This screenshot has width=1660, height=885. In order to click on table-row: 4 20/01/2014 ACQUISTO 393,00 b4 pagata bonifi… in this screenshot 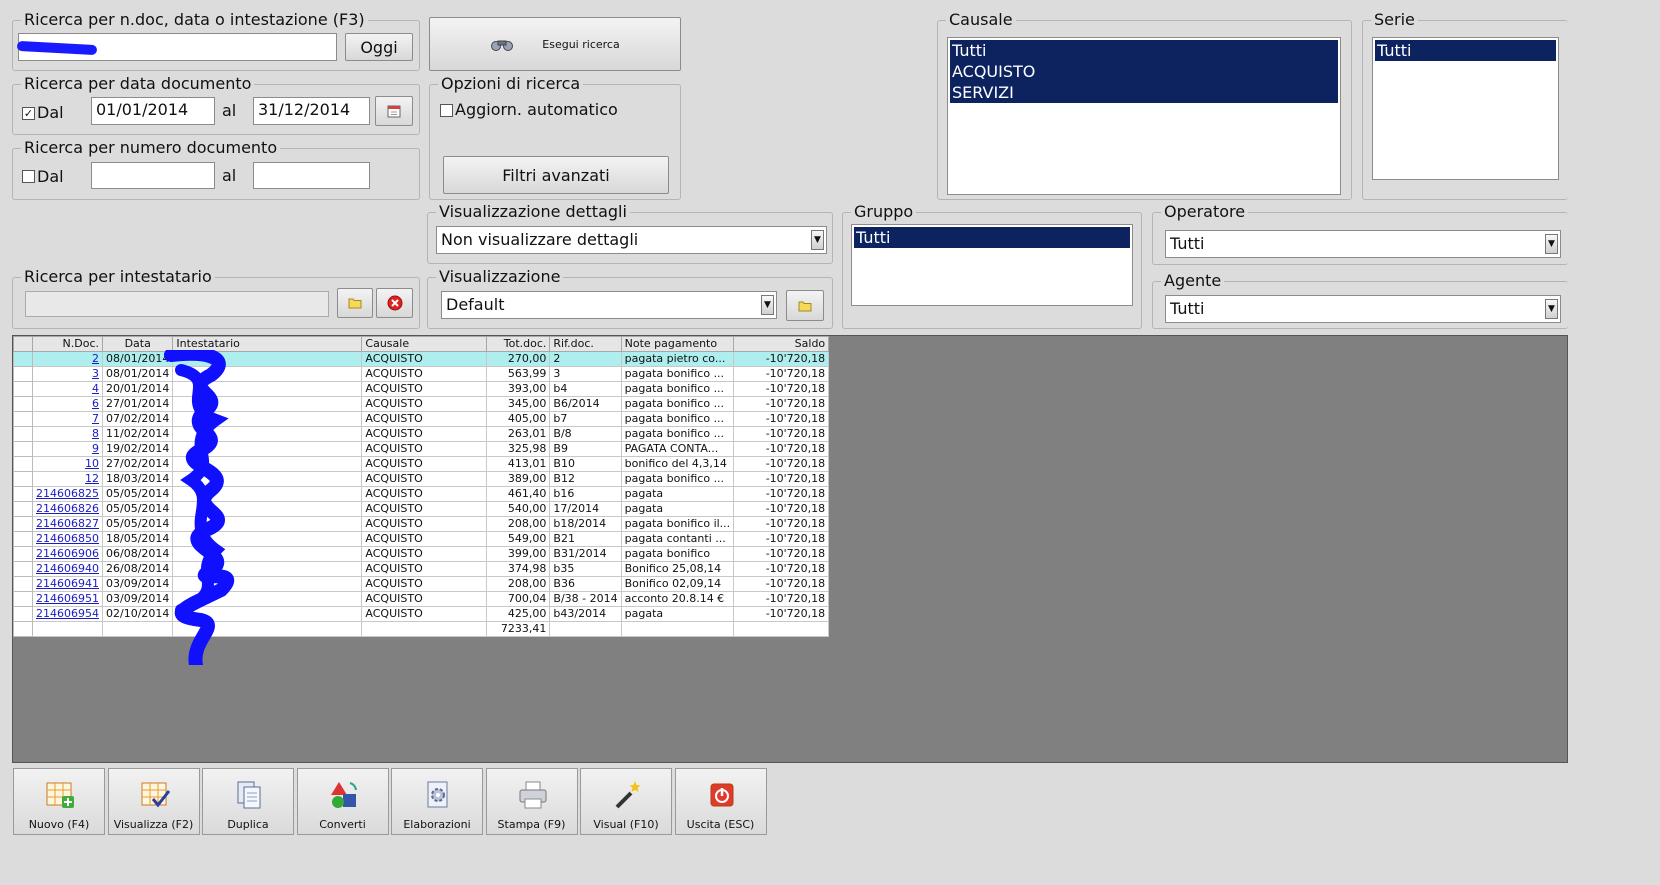, I will do `click(421, 389)`.